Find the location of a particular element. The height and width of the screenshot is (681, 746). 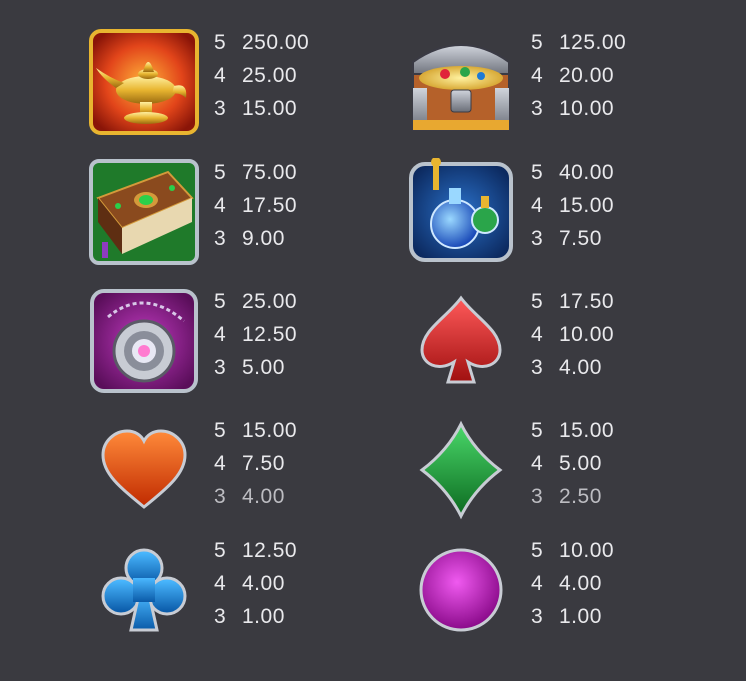

pay-row: 5 25.00 is located at coordinates (256, 301).